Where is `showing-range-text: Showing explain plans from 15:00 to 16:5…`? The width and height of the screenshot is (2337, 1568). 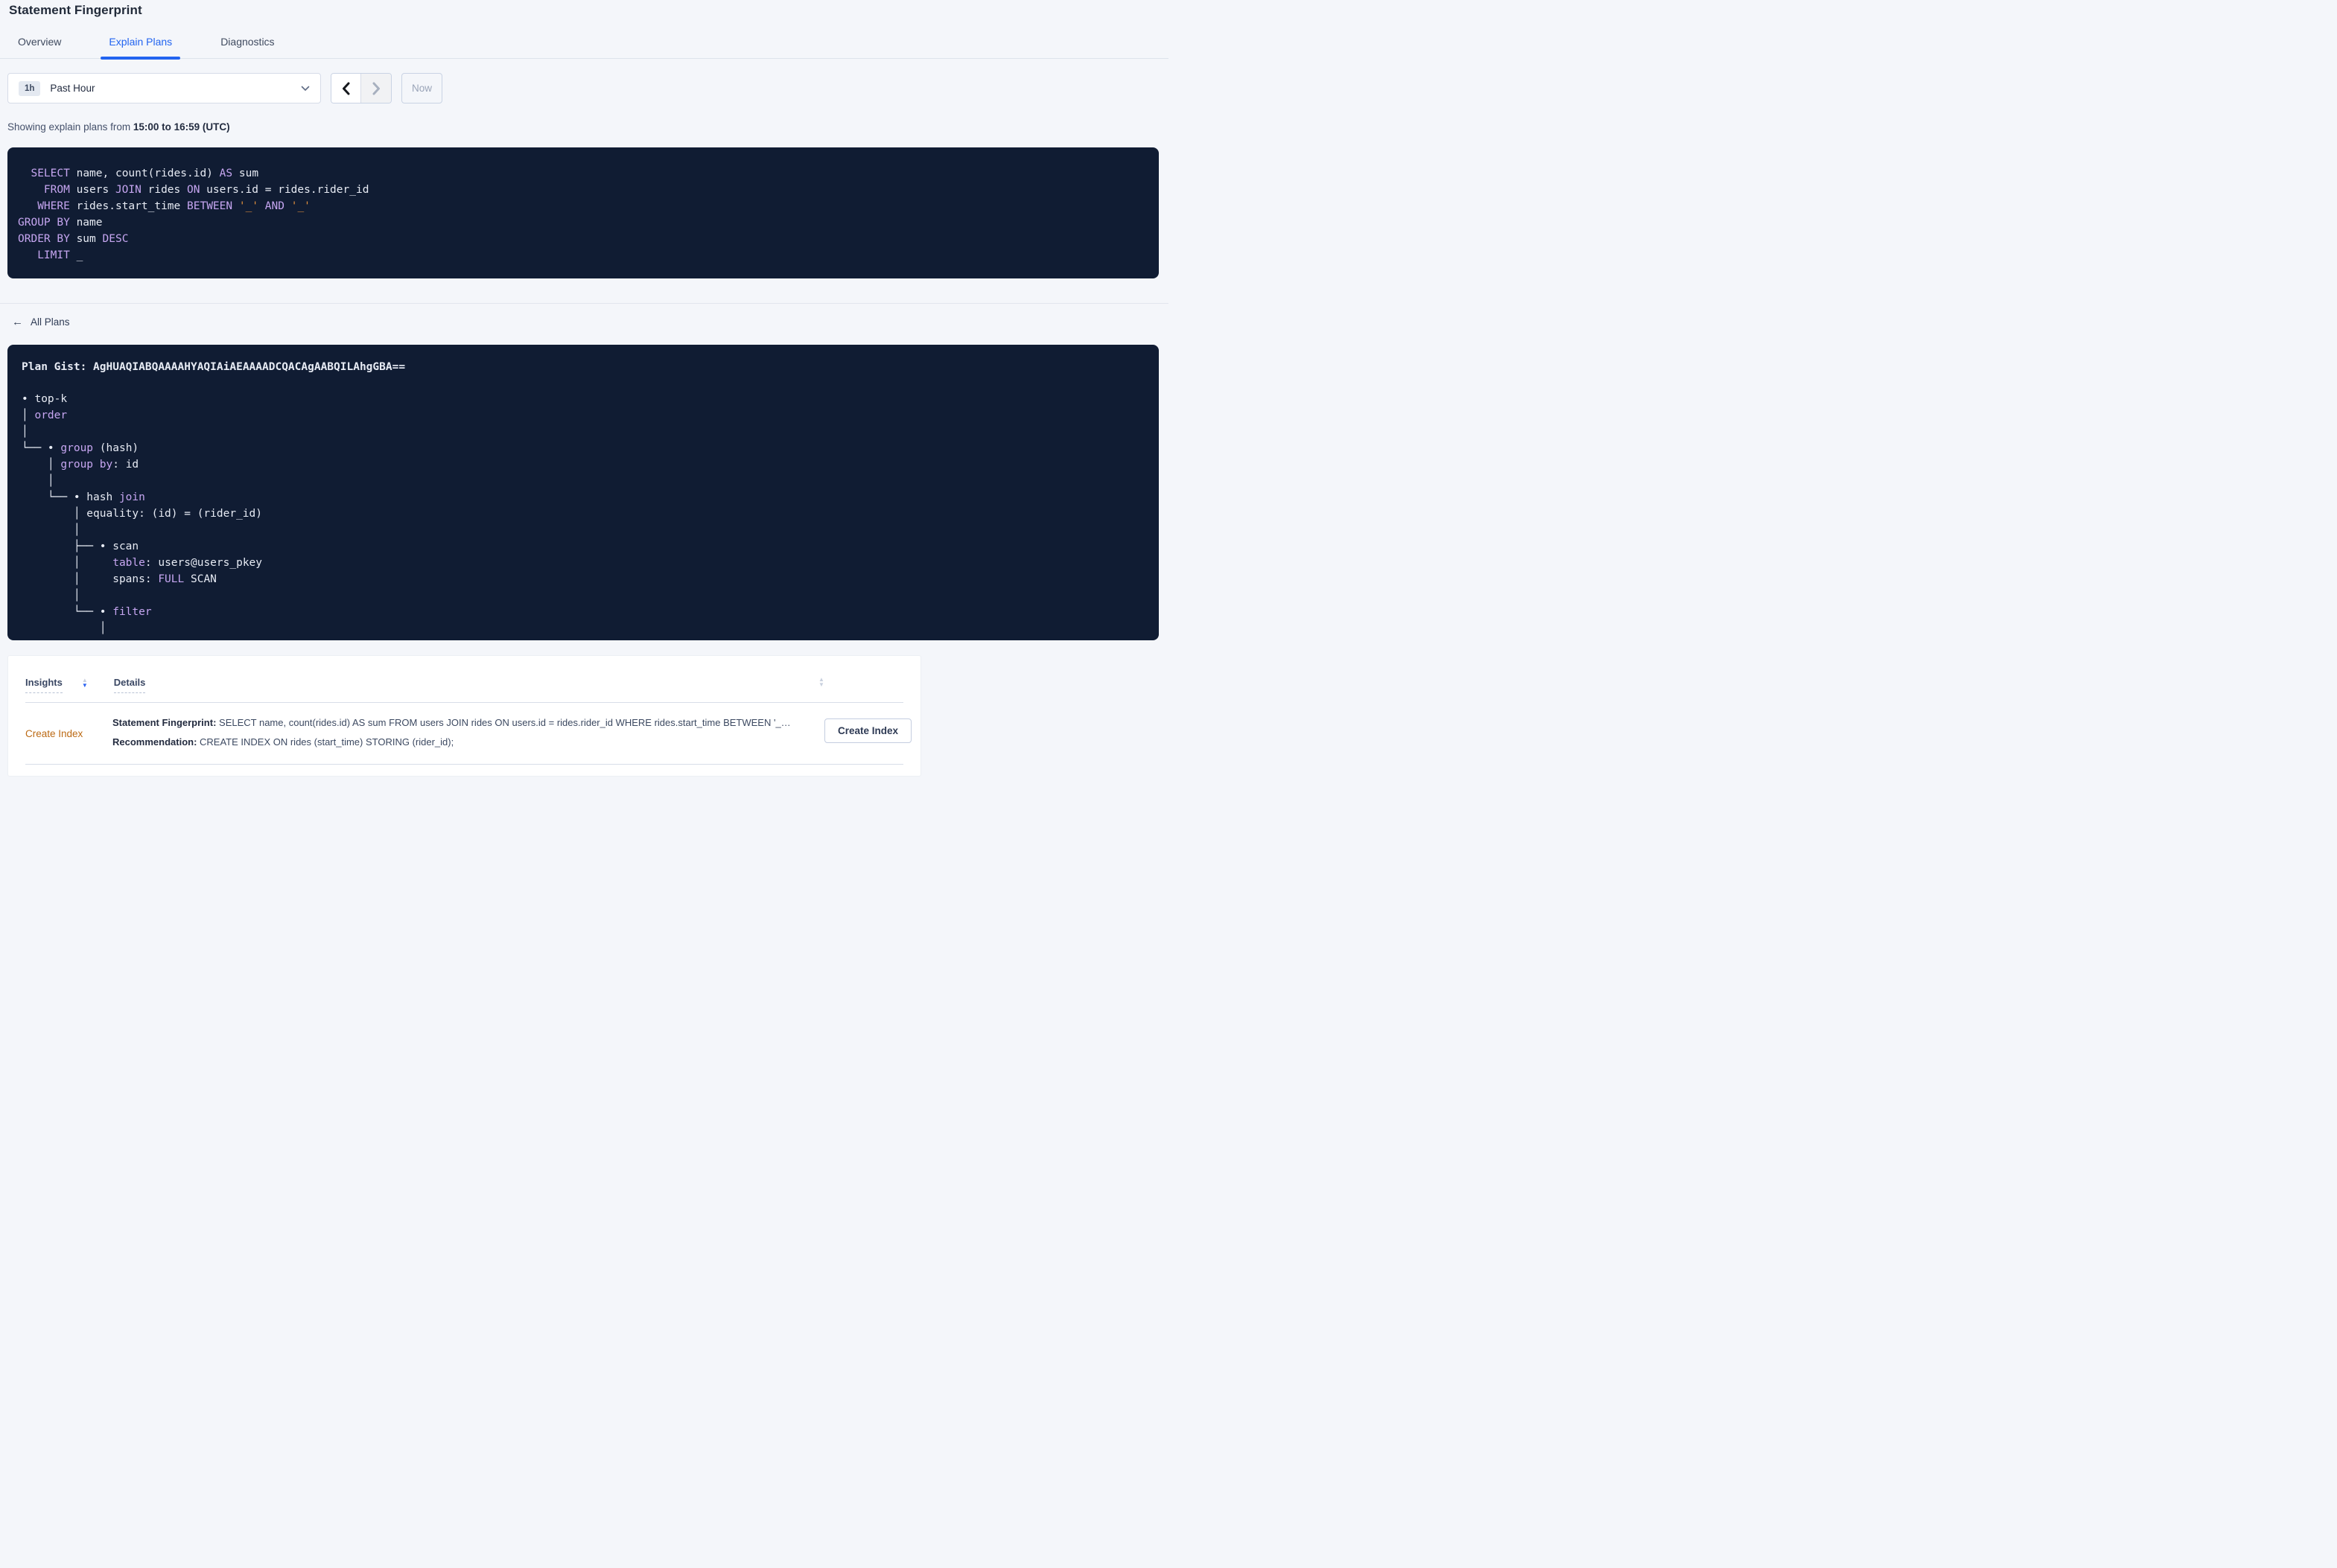 showing-range-text: Showing explain plans from 15:00 to 16:5… is located at coordinates (588, 127).